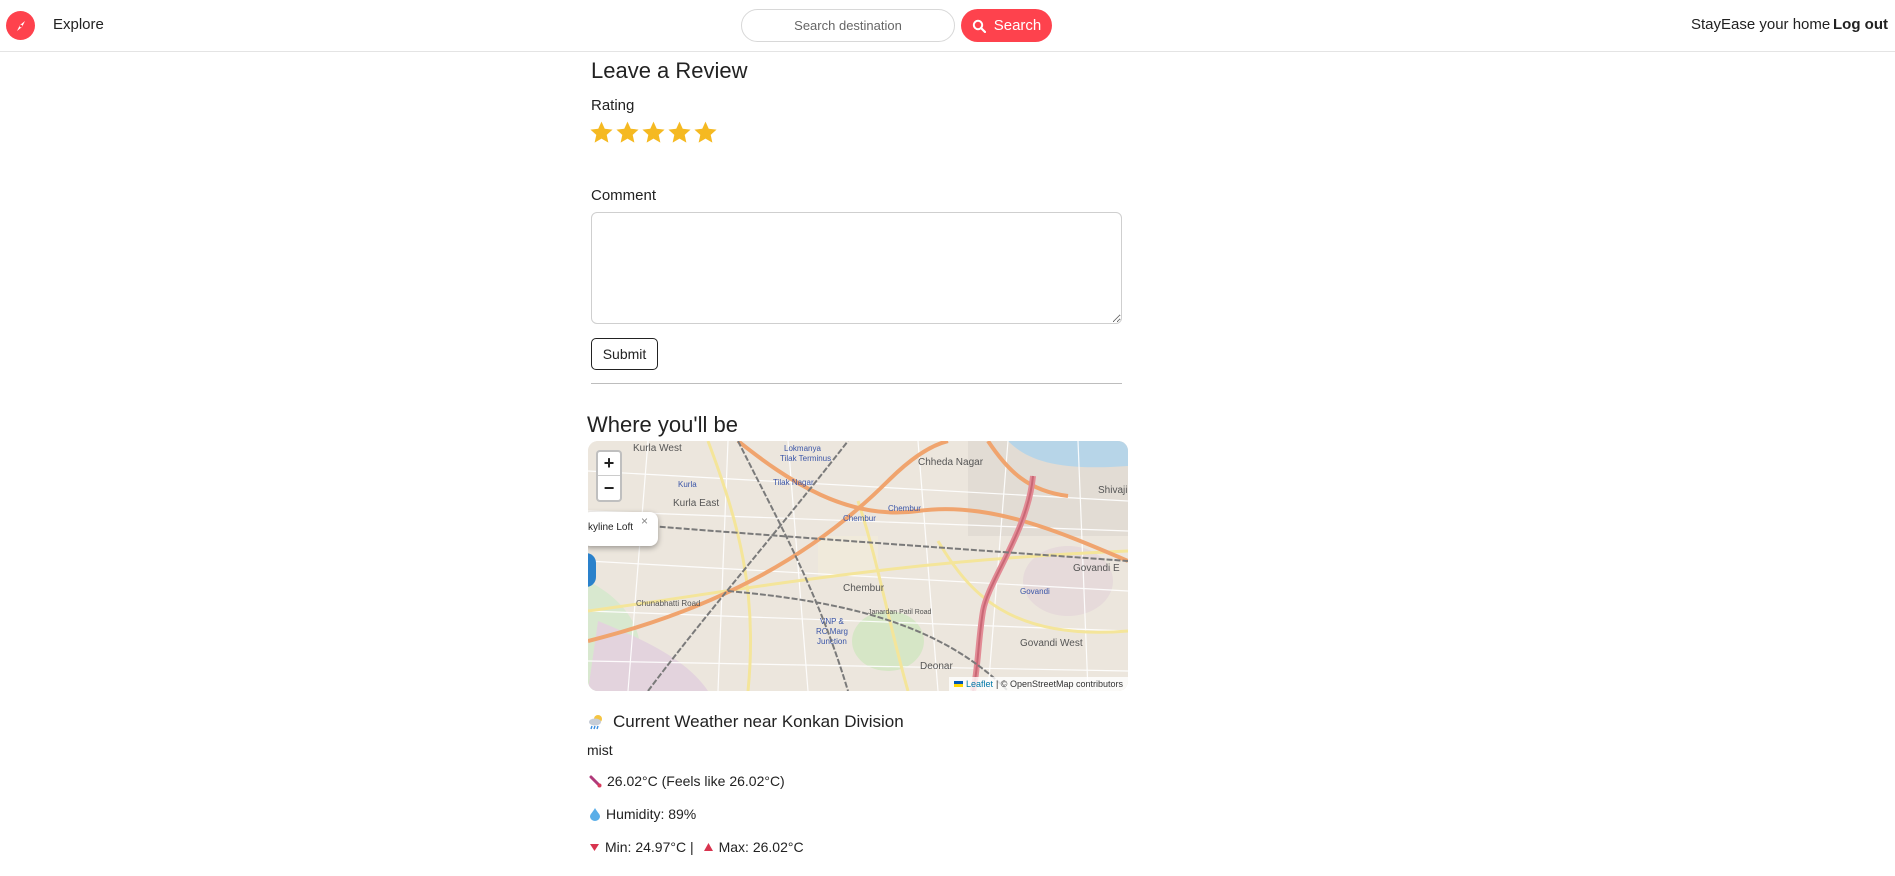  What do you see at coordinates (761, 847) in the screenshot?
I see `max-temp-text: Max: 26.02°C` at bounding box center [761, 847].